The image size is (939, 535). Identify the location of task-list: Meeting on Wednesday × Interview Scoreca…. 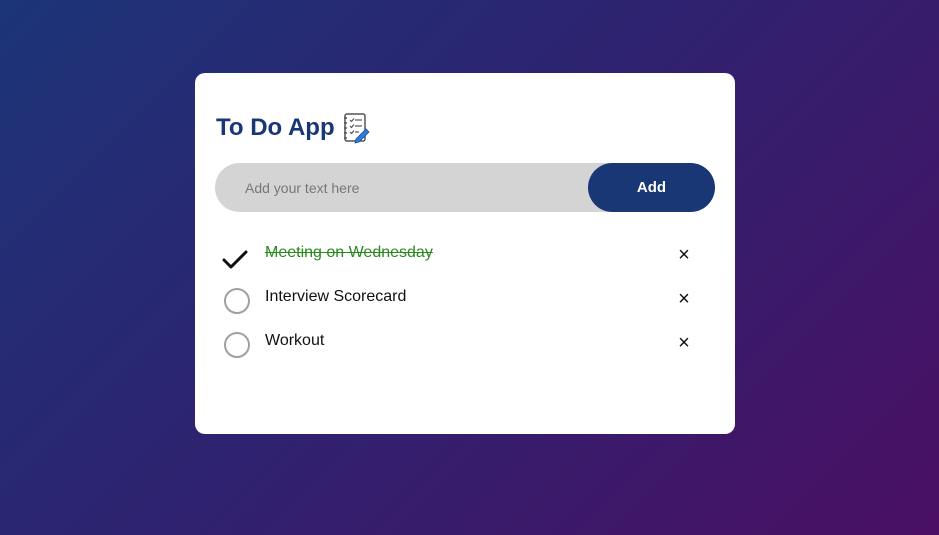
(467, 302).